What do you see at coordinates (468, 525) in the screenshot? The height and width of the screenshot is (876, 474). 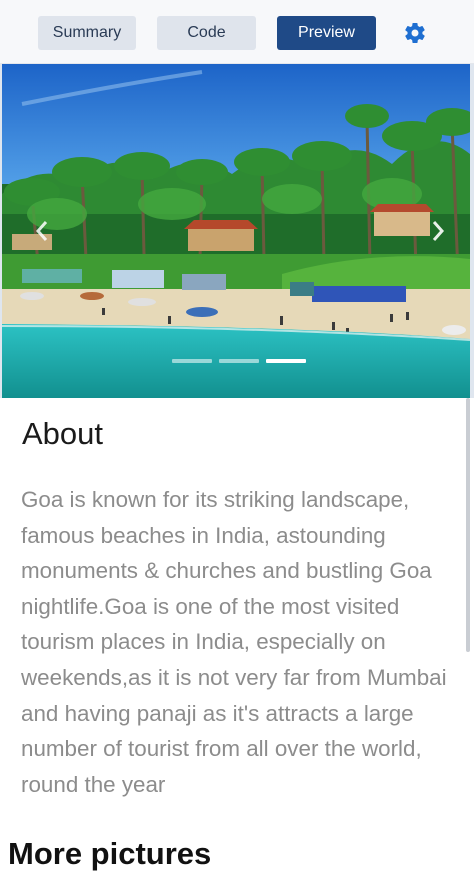 I see `scrollbar` at bounding box center [468, 525].